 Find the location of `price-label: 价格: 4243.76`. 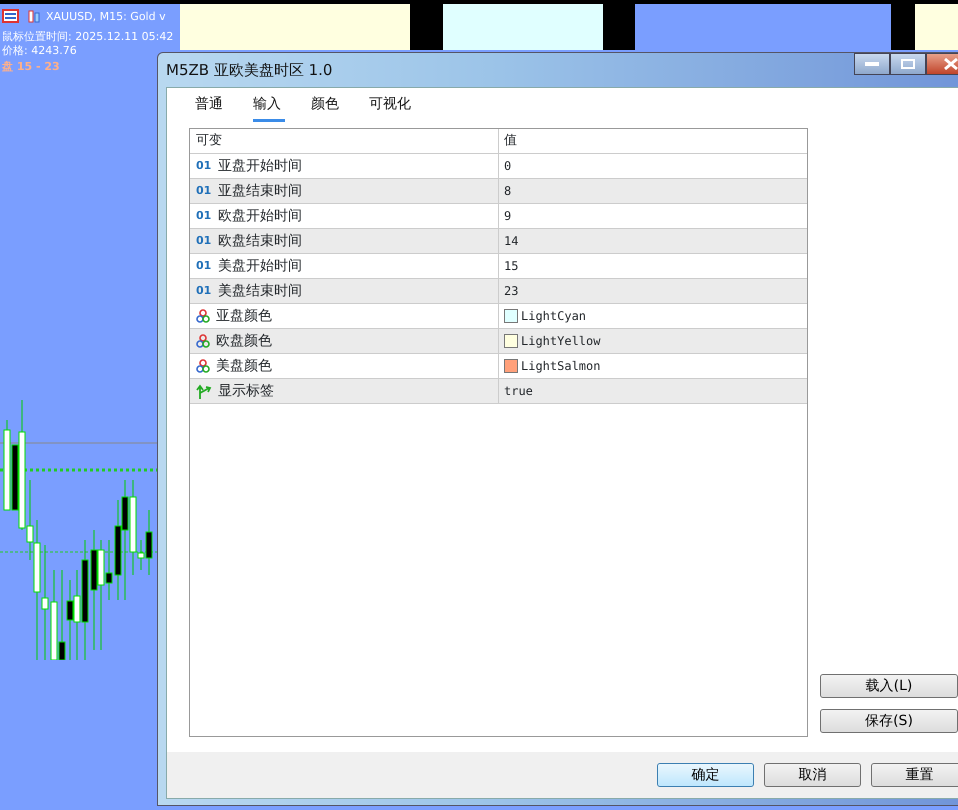

price-label: 价格: 4243.76 is located at coordinates (39, 51).